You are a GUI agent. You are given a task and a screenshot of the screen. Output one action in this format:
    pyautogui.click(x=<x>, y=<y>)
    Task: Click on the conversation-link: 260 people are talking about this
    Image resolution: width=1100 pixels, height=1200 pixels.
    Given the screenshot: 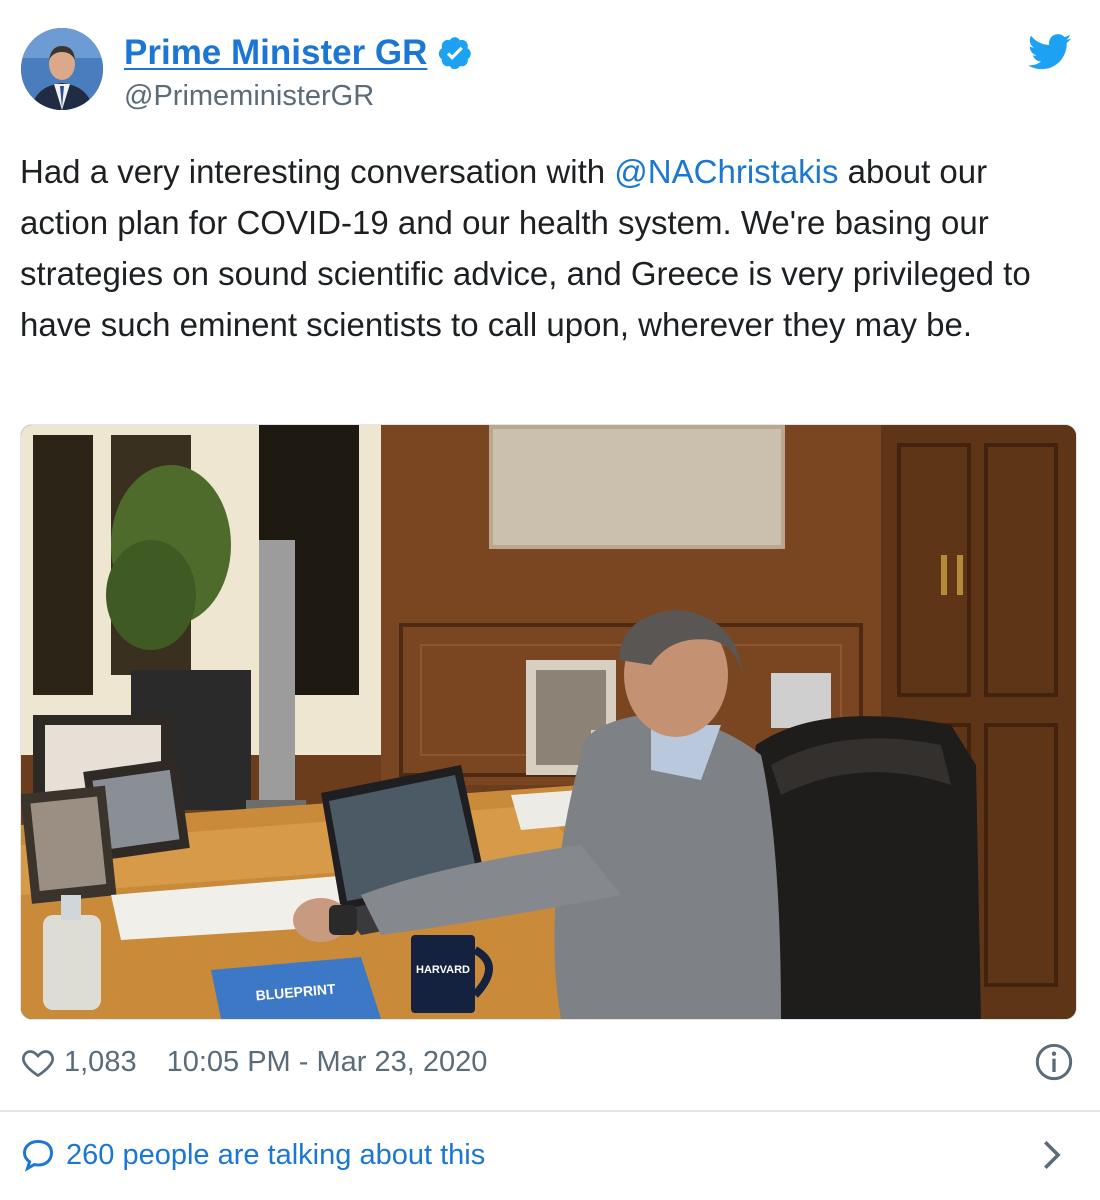 What is the action you would take?
    pyautogui.click(x=550, y=1155)
    